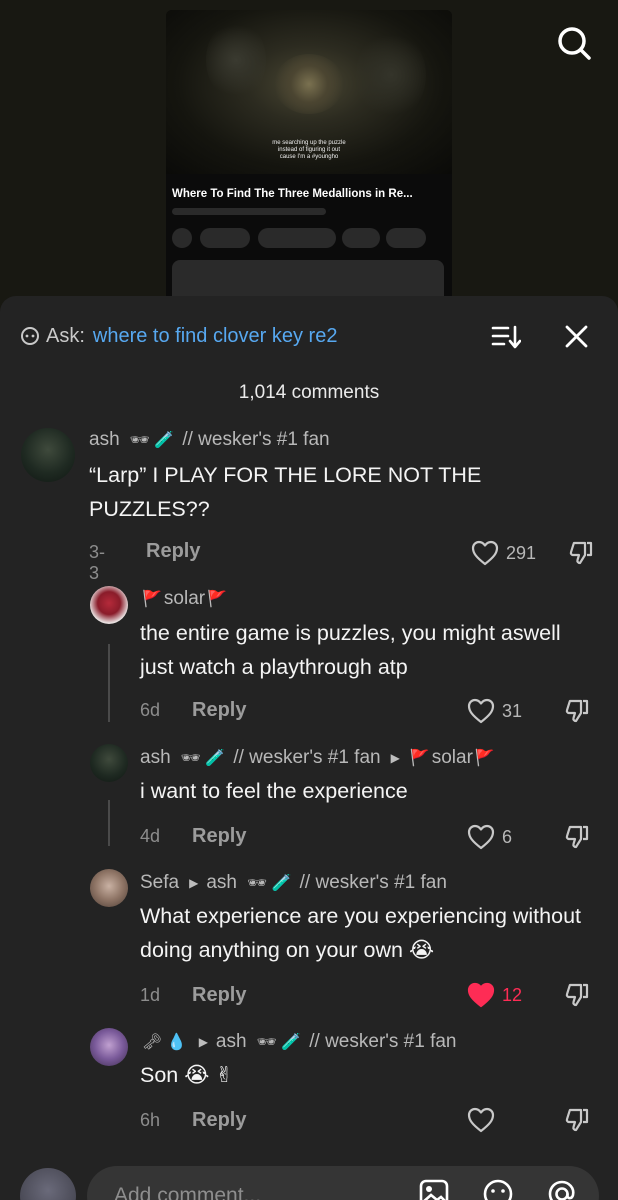  I want to click on my-avatar, so click(48, 1184).